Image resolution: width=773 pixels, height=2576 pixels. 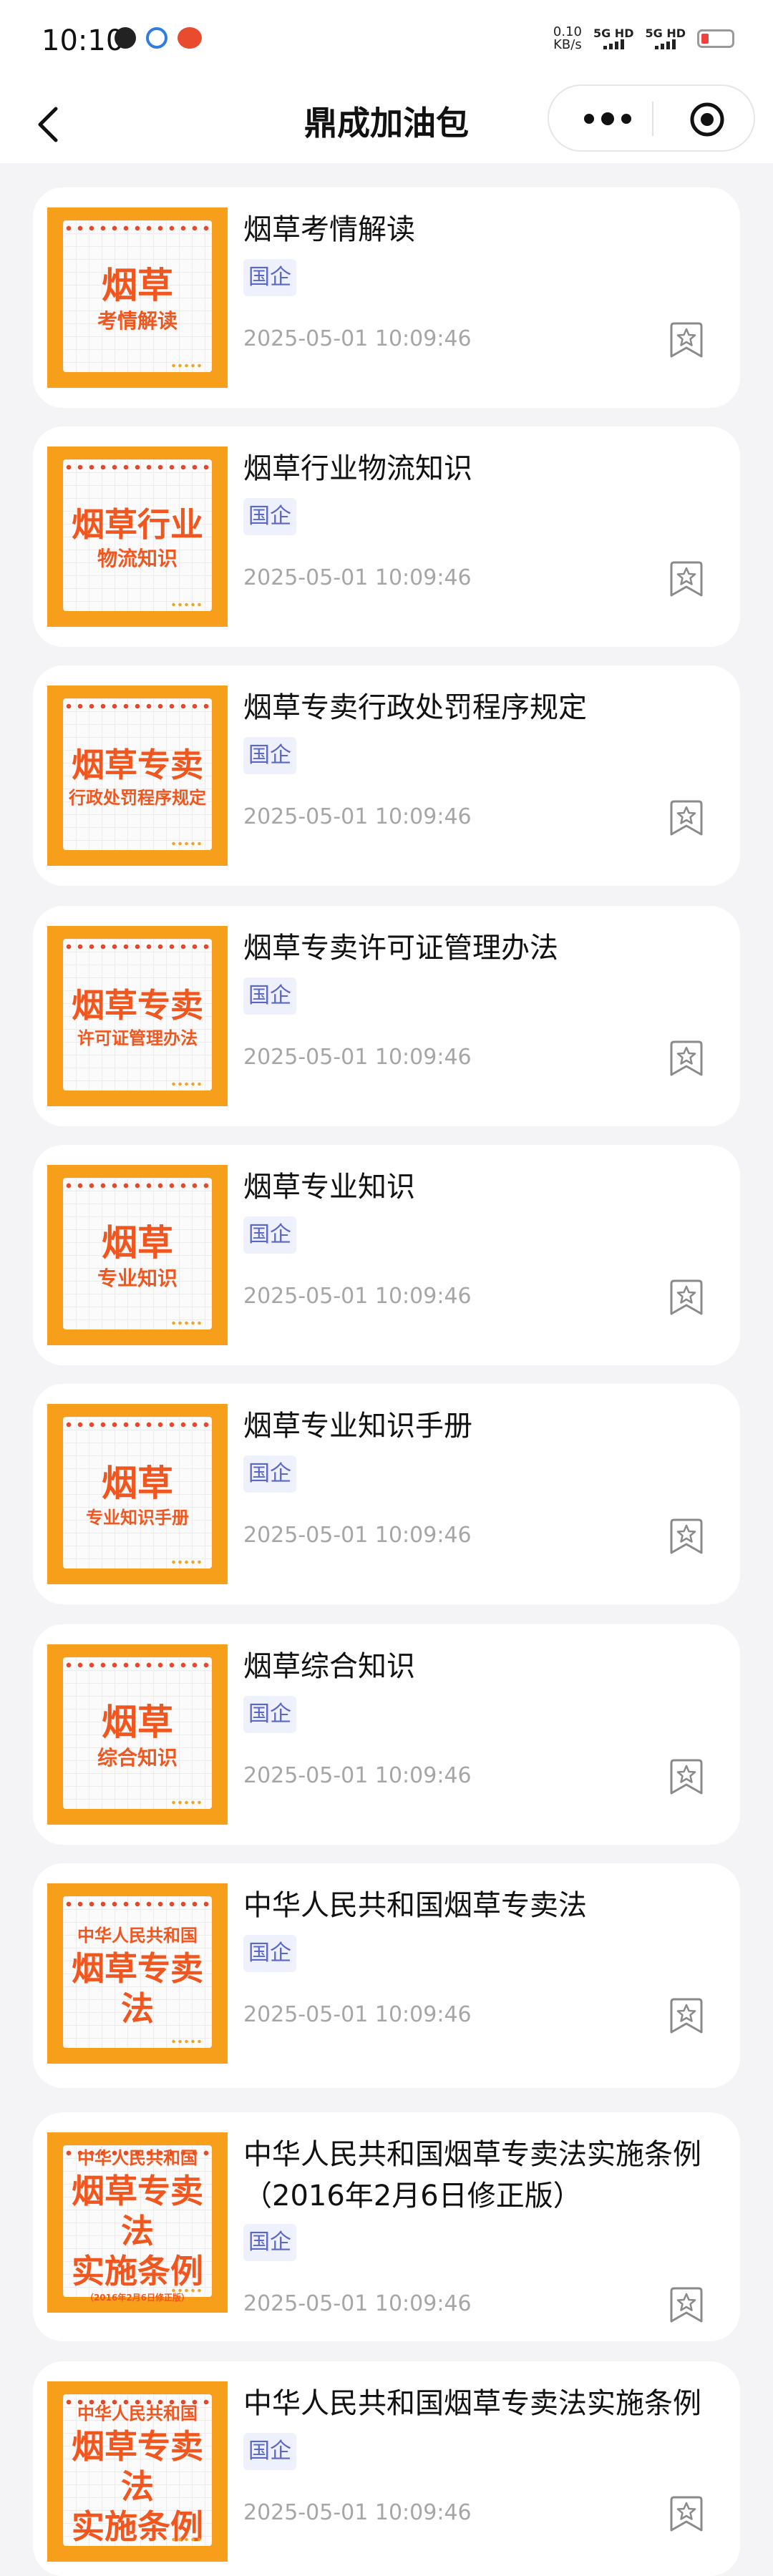 I want to click on list-item: 烟草 综合知识 烟草综合知识 国企 2025-05-01 10:09:46, so click(x=386, y=1734).